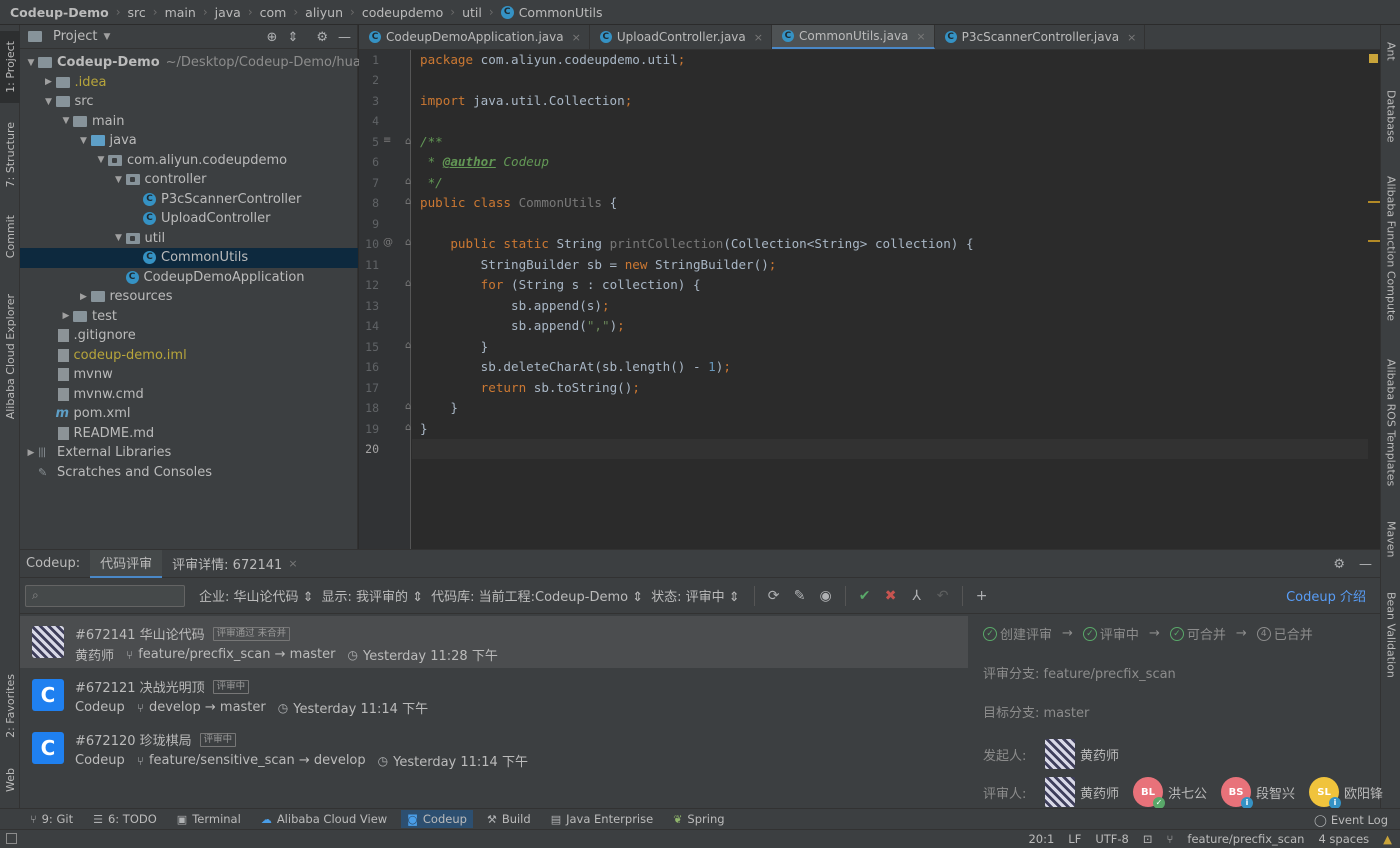 Image resolution: width=1400 pixels, height=848 pixels. I want to click on review-search-input: ⌕, so click(105, 595).